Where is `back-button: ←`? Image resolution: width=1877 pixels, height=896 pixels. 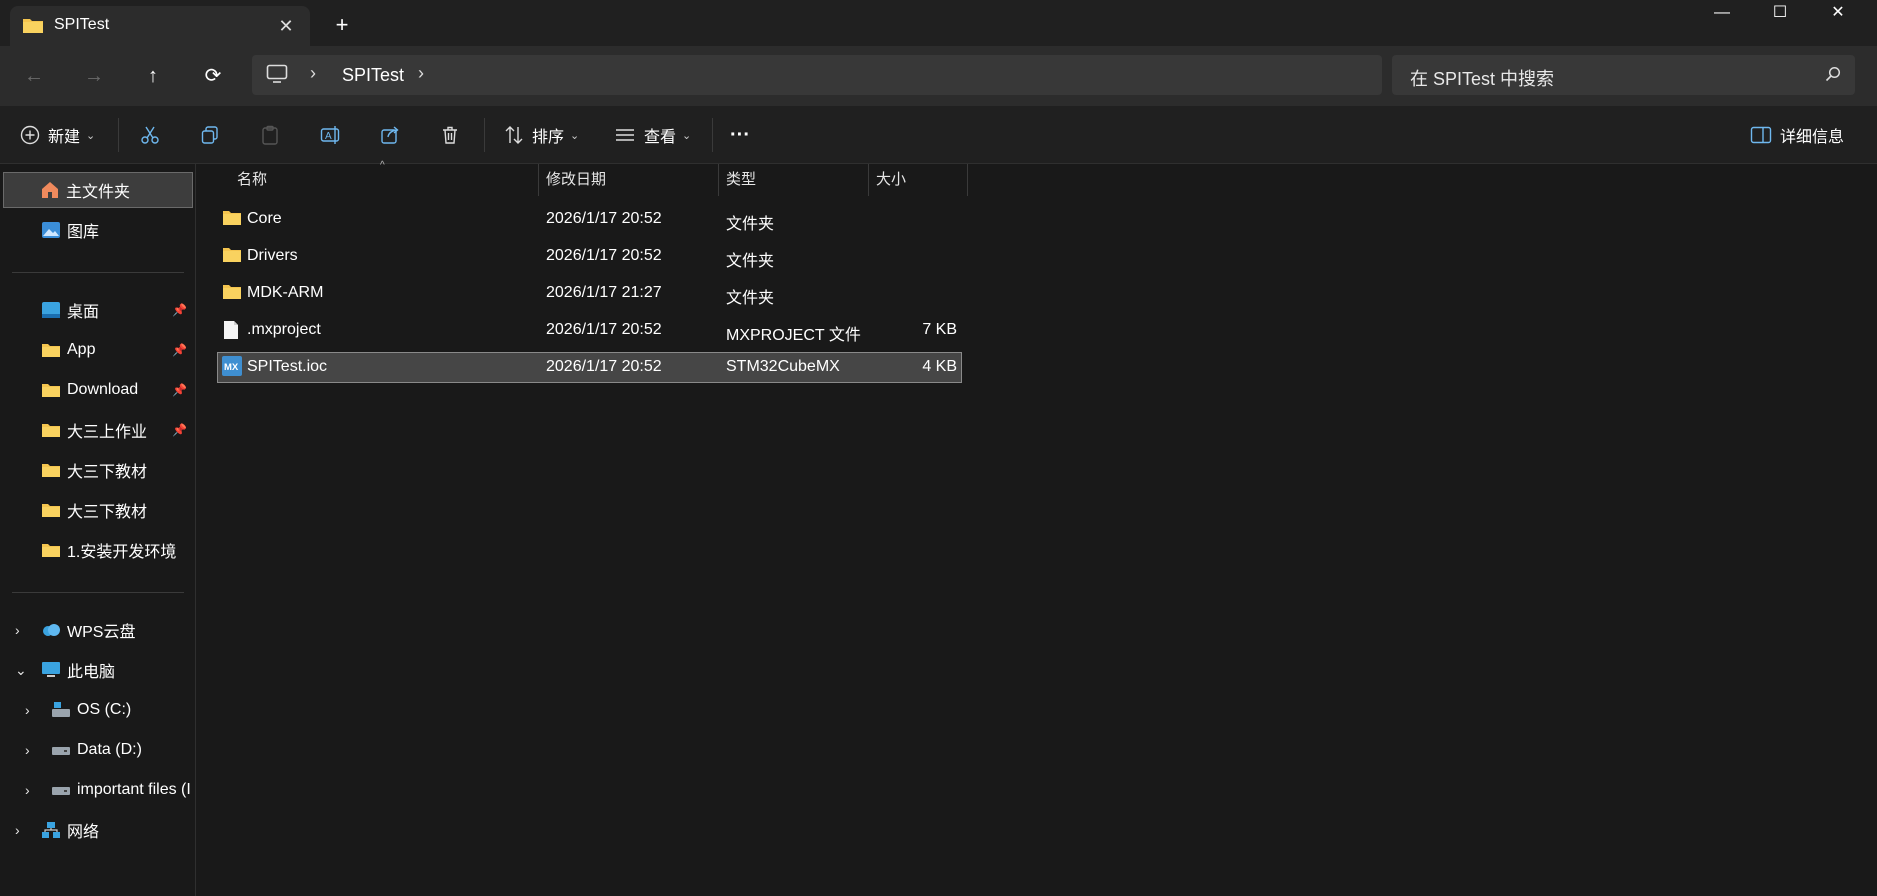
back-button: ← is located at coordinates (34, 76).